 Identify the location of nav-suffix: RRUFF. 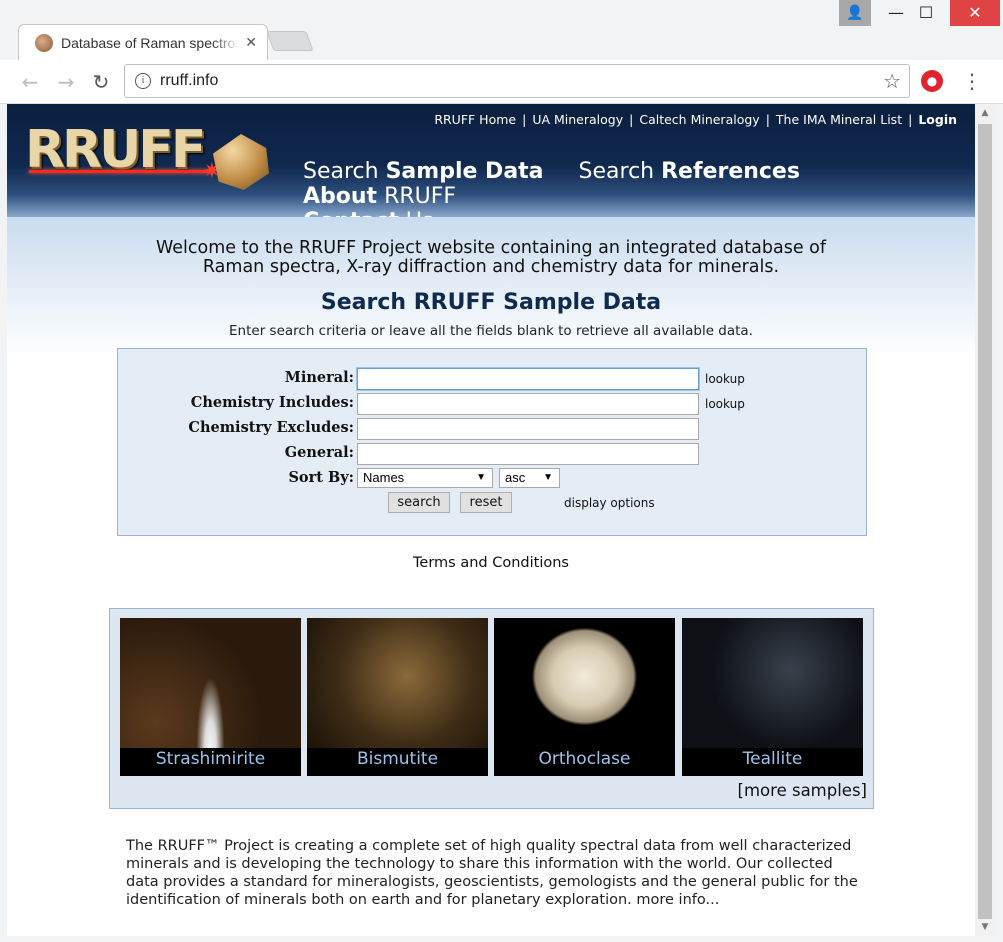
(417, 196).